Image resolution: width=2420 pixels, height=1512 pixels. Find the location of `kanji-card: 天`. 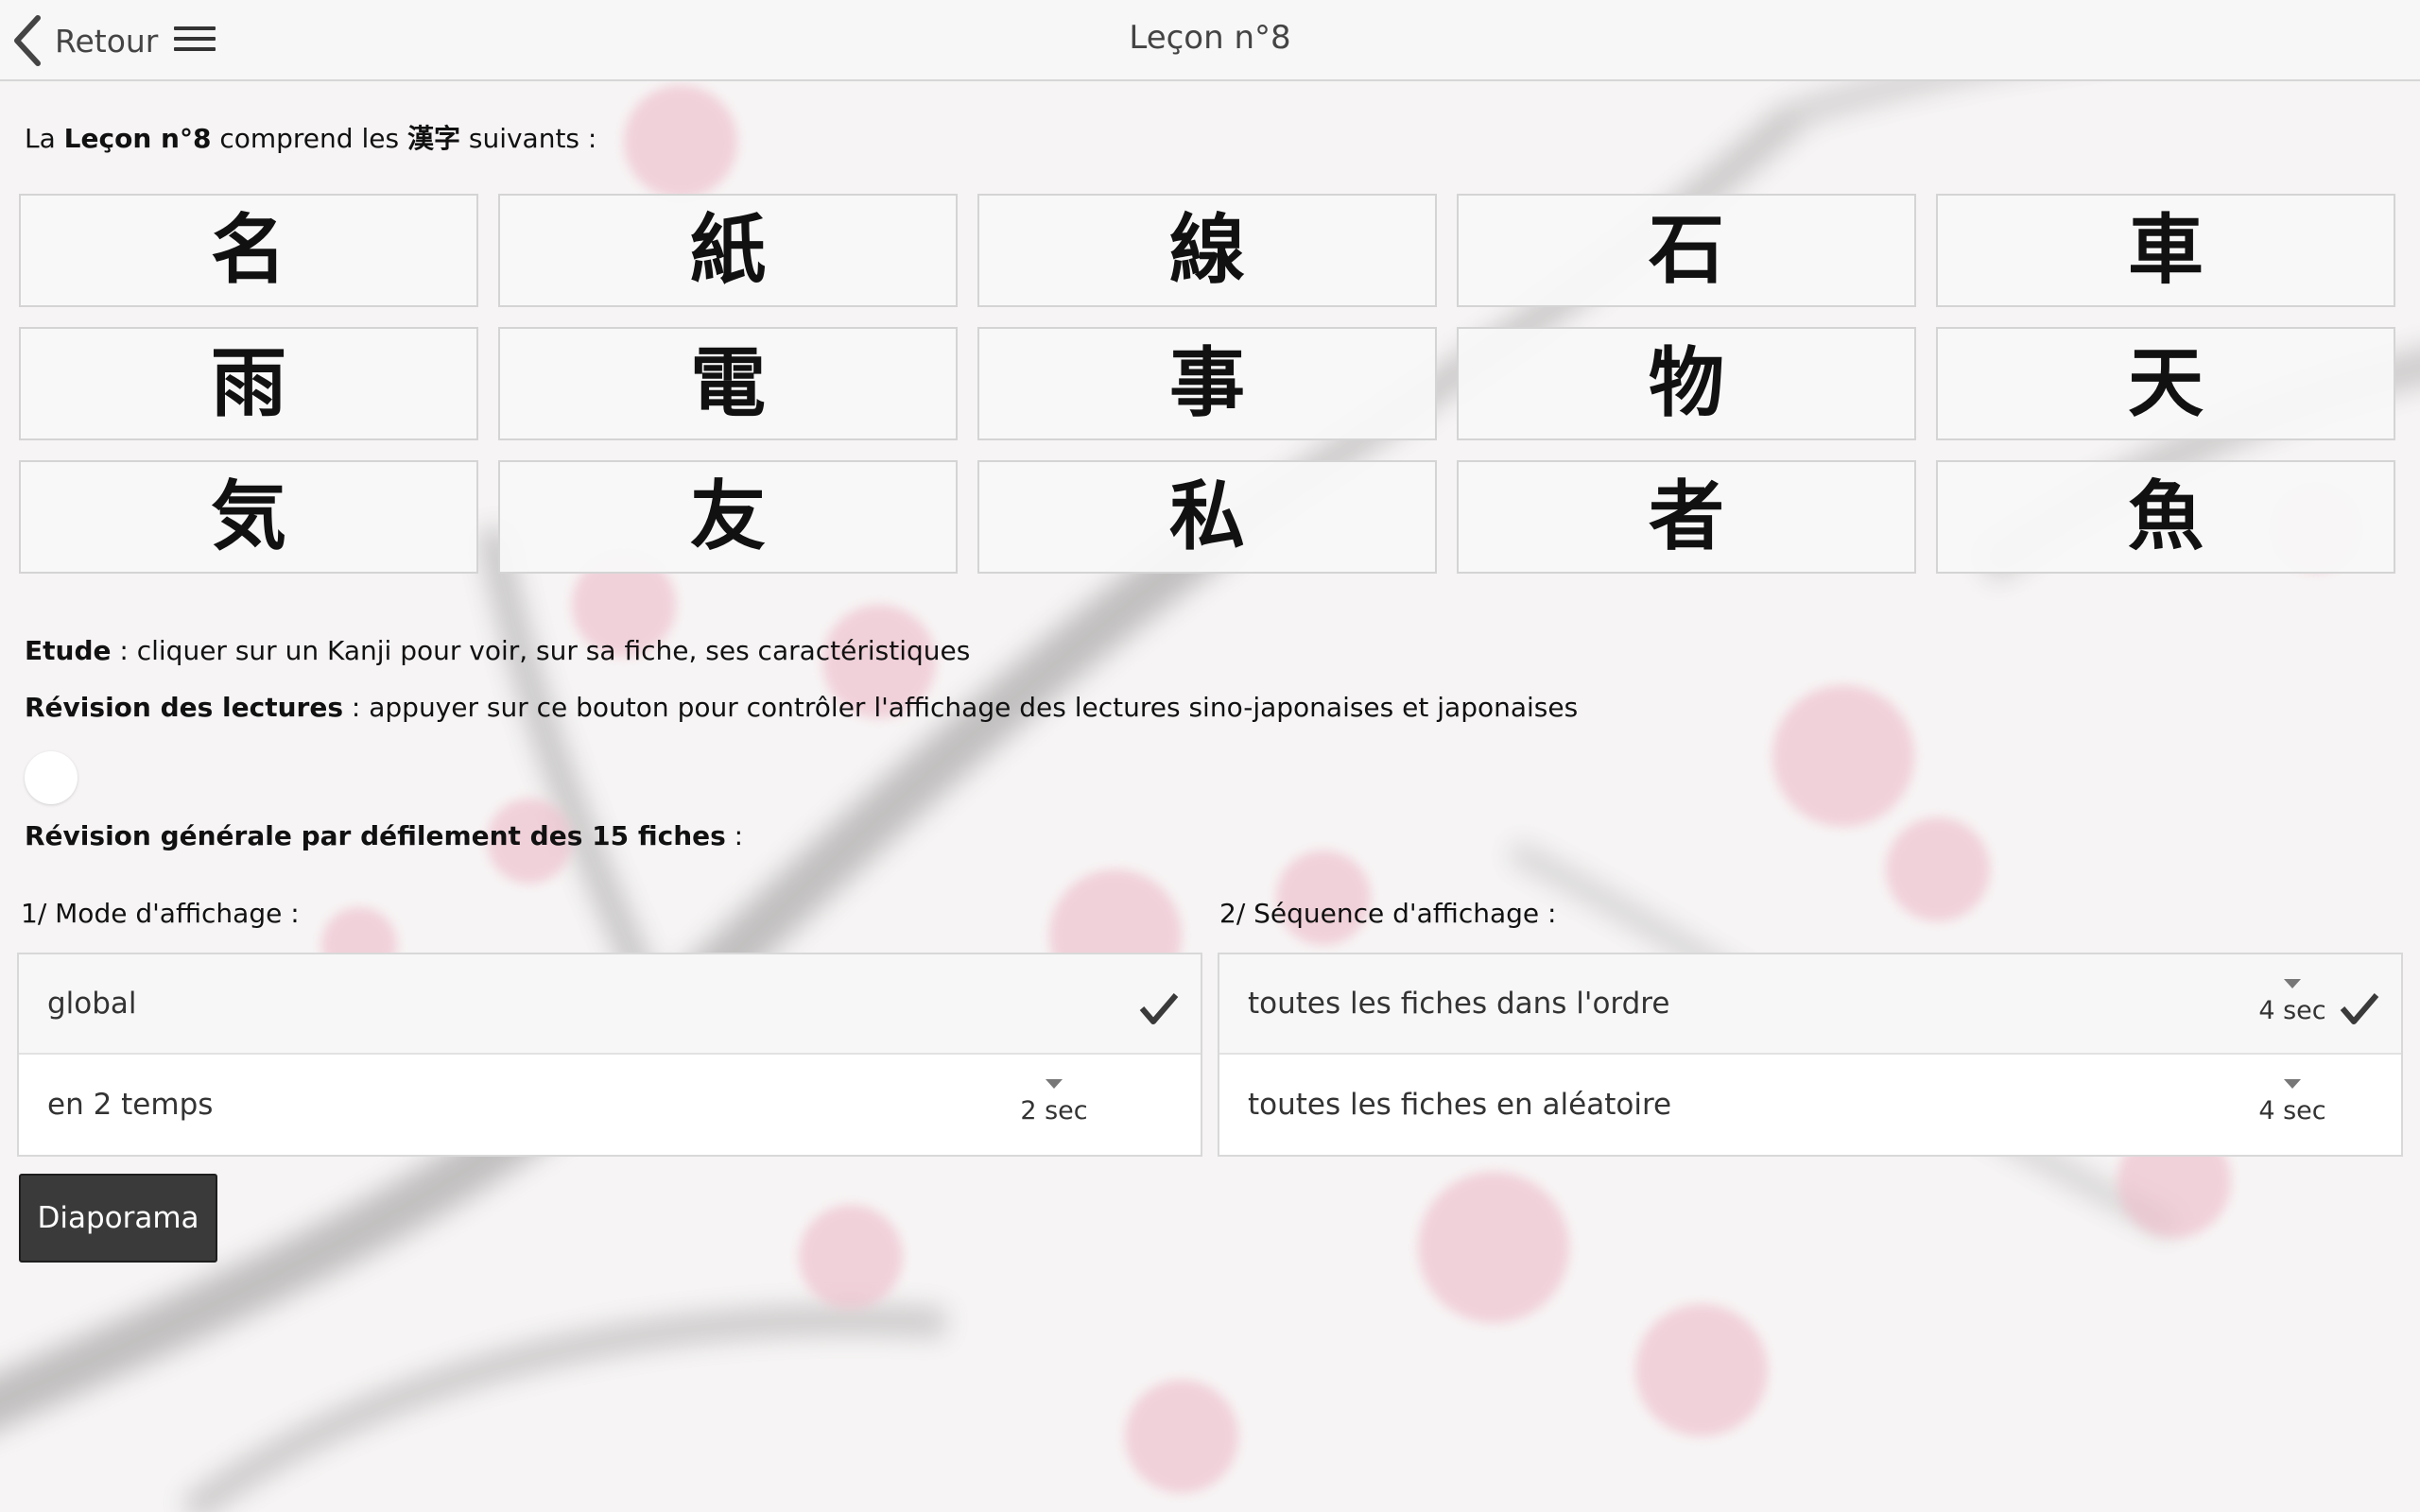

kanji-card: 天 is located at coordinates (2166, 383).